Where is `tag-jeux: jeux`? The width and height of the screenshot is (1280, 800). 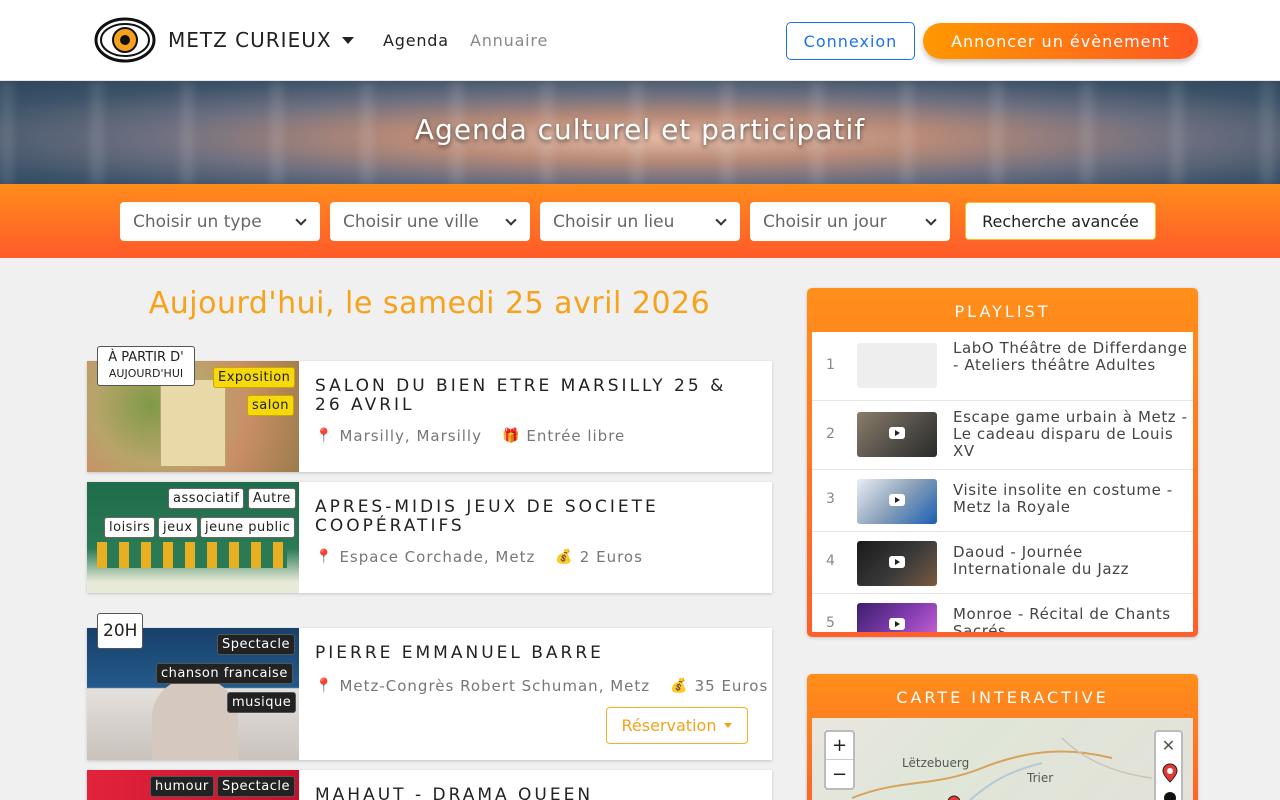
tag-jeux: jeux is located at coordinates (178, 527).